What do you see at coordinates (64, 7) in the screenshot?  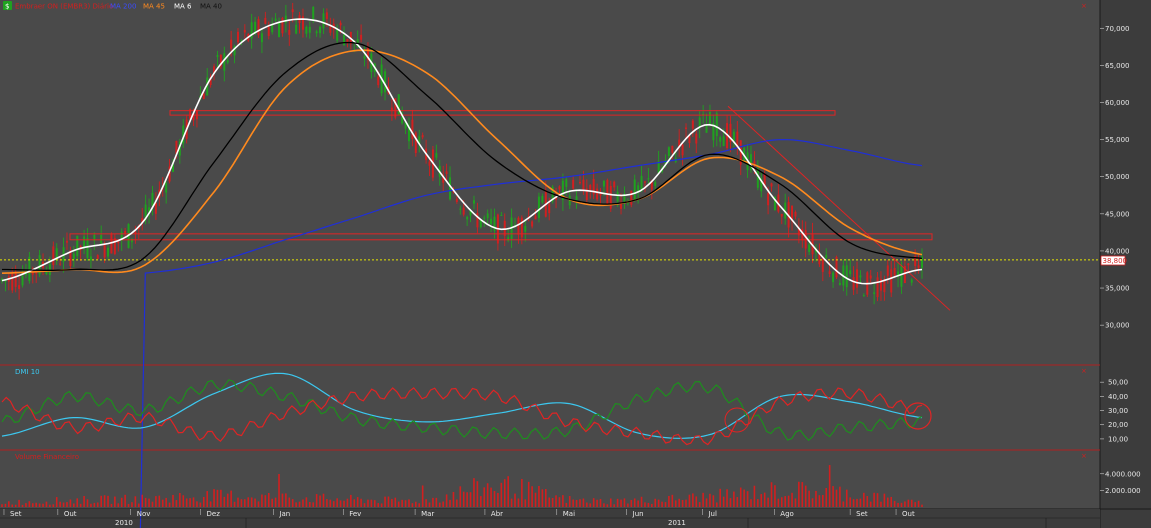 I see `legend-ticker: Embraer ON (EMBR3) Diário` at bounding box center [64, 7].